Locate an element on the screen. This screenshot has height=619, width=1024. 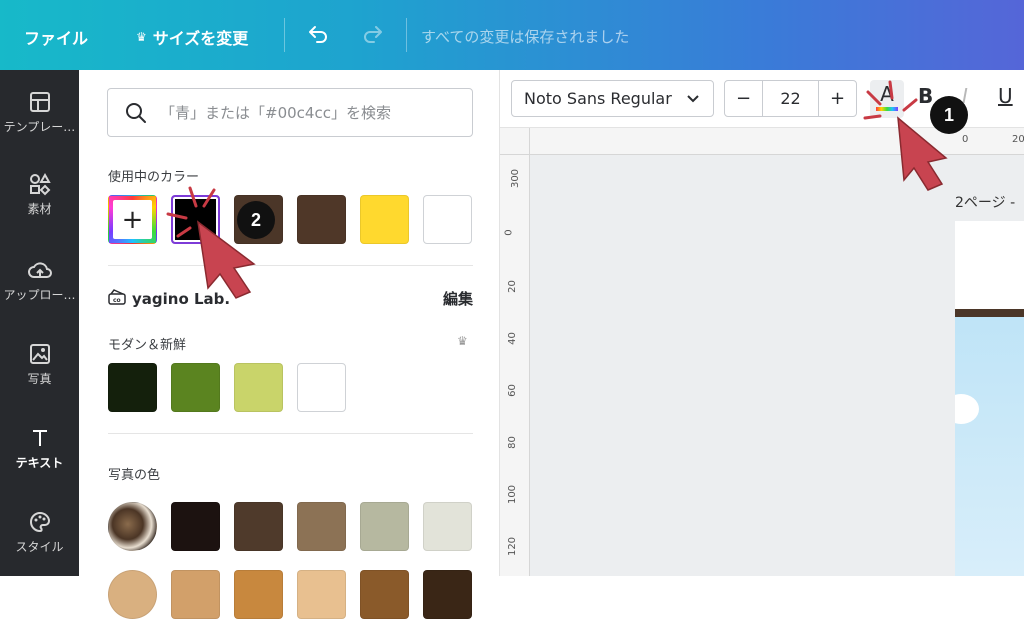
ruler-label: 120 is located at coordinates (513, 546).